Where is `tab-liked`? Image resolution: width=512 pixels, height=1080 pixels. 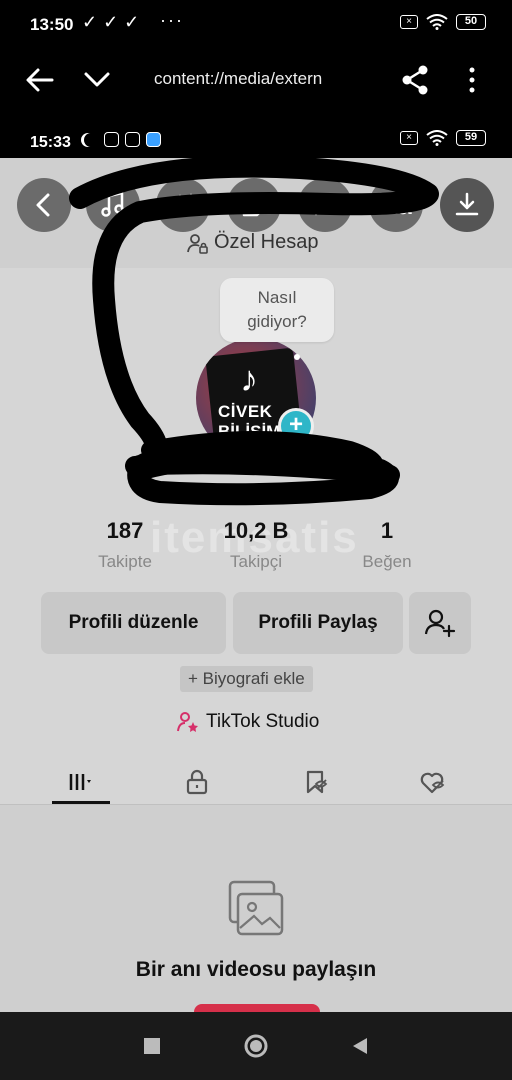
tab-liked is located at coordinates (432, 782).